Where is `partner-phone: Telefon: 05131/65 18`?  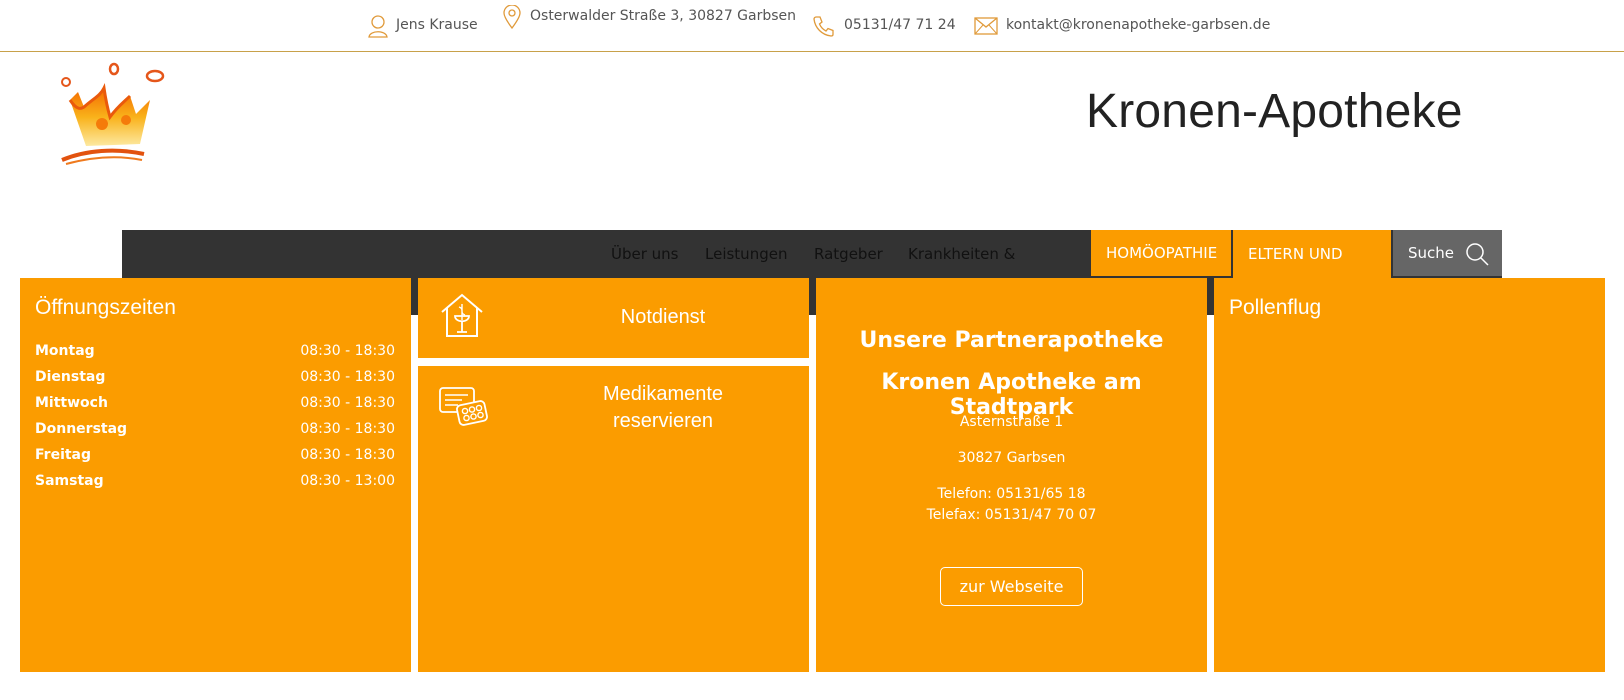 partner-phone: Telefon: 05131/65 18 is located at coordinates (1011, 494).